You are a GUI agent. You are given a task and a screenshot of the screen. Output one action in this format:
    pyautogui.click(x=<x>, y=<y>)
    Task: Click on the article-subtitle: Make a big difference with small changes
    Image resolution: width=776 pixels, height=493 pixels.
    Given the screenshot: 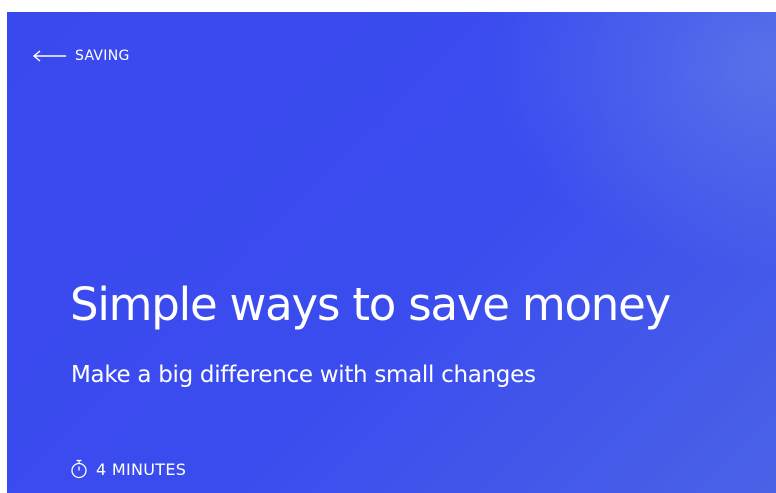 What is the action you would take?
    pyautogui.click(x=303, y=375)
    